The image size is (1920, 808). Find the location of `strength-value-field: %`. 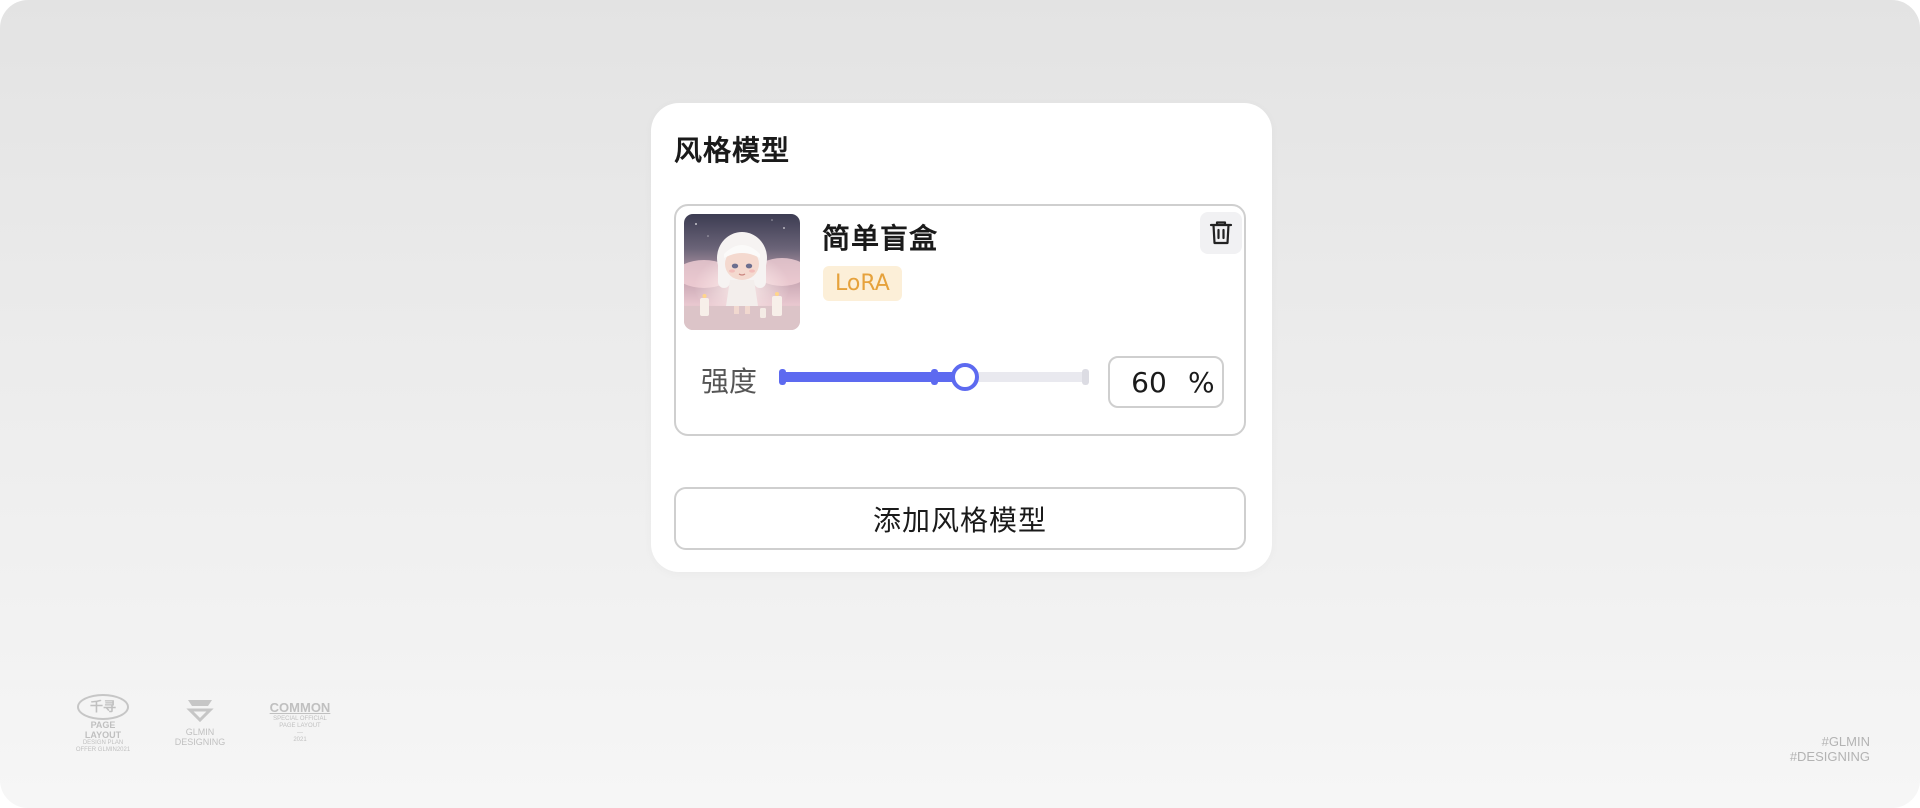

strength-value-field: % is located at coordinates (1166, 382).